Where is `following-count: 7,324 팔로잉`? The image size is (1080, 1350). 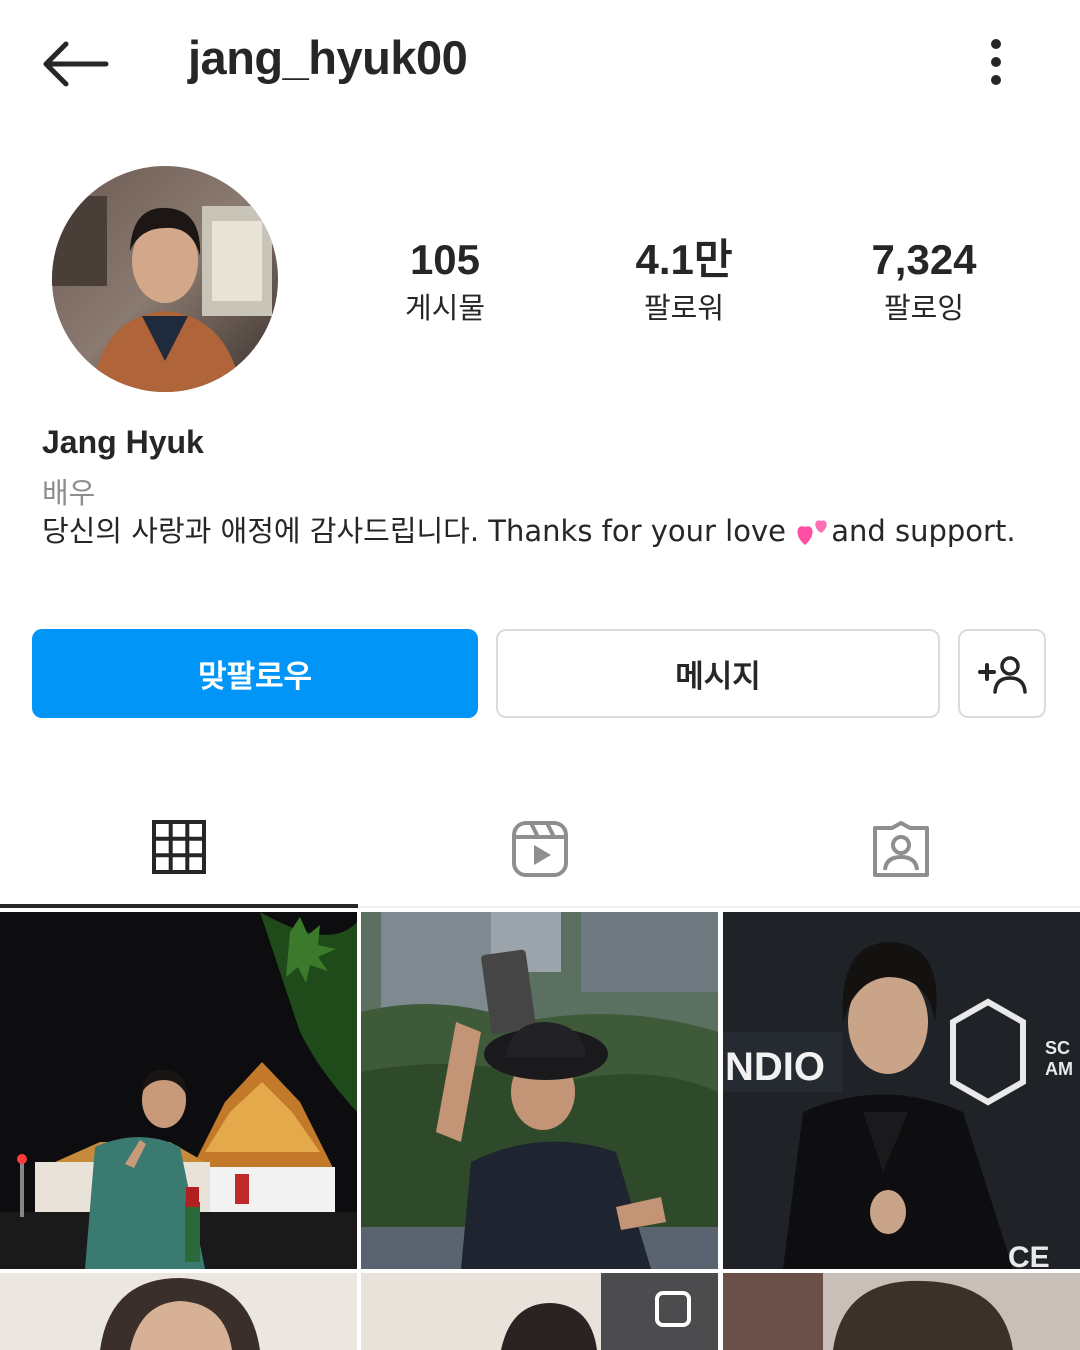
following-count: 7,324 팔로잉 is located at coordinates (924, 281).